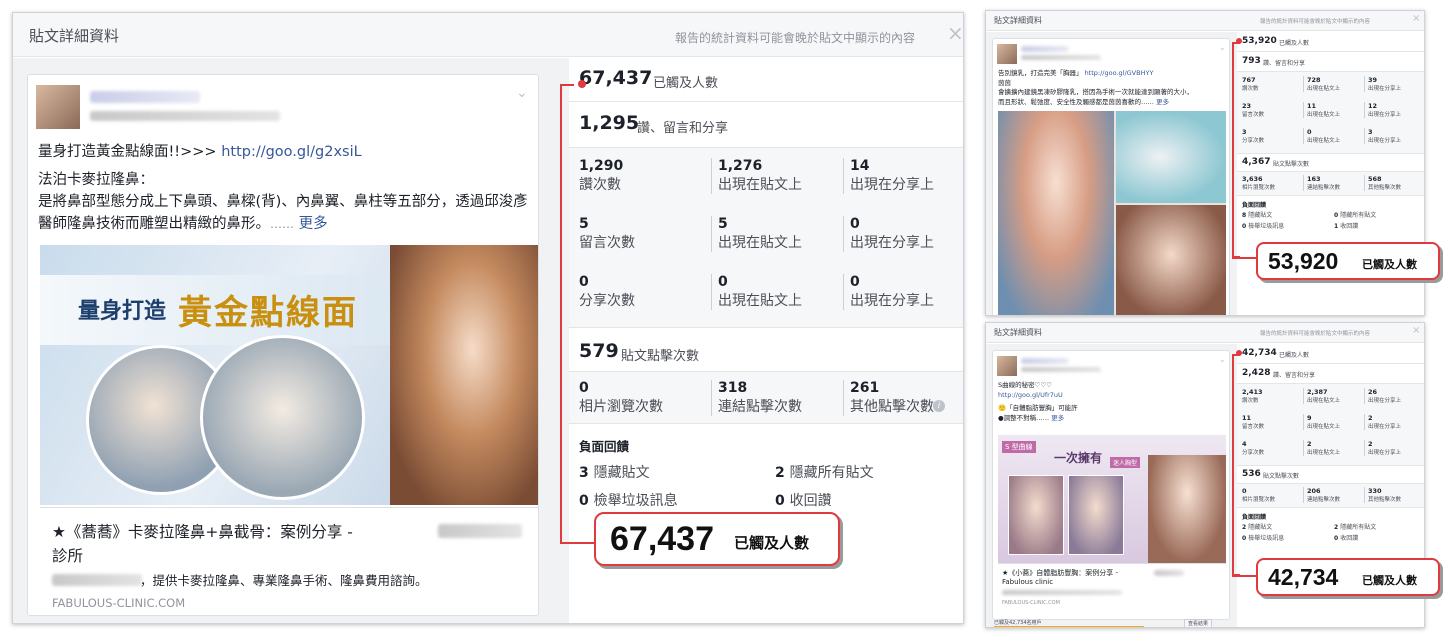 The image size is (1452, 644). I want to click on stat-cell: 767 讚次數, so click(1250, 84).